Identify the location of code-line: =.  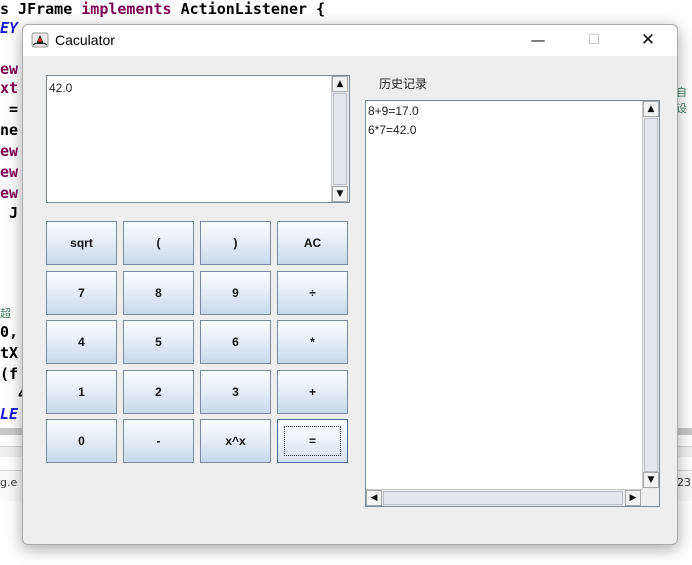
(9, 109).